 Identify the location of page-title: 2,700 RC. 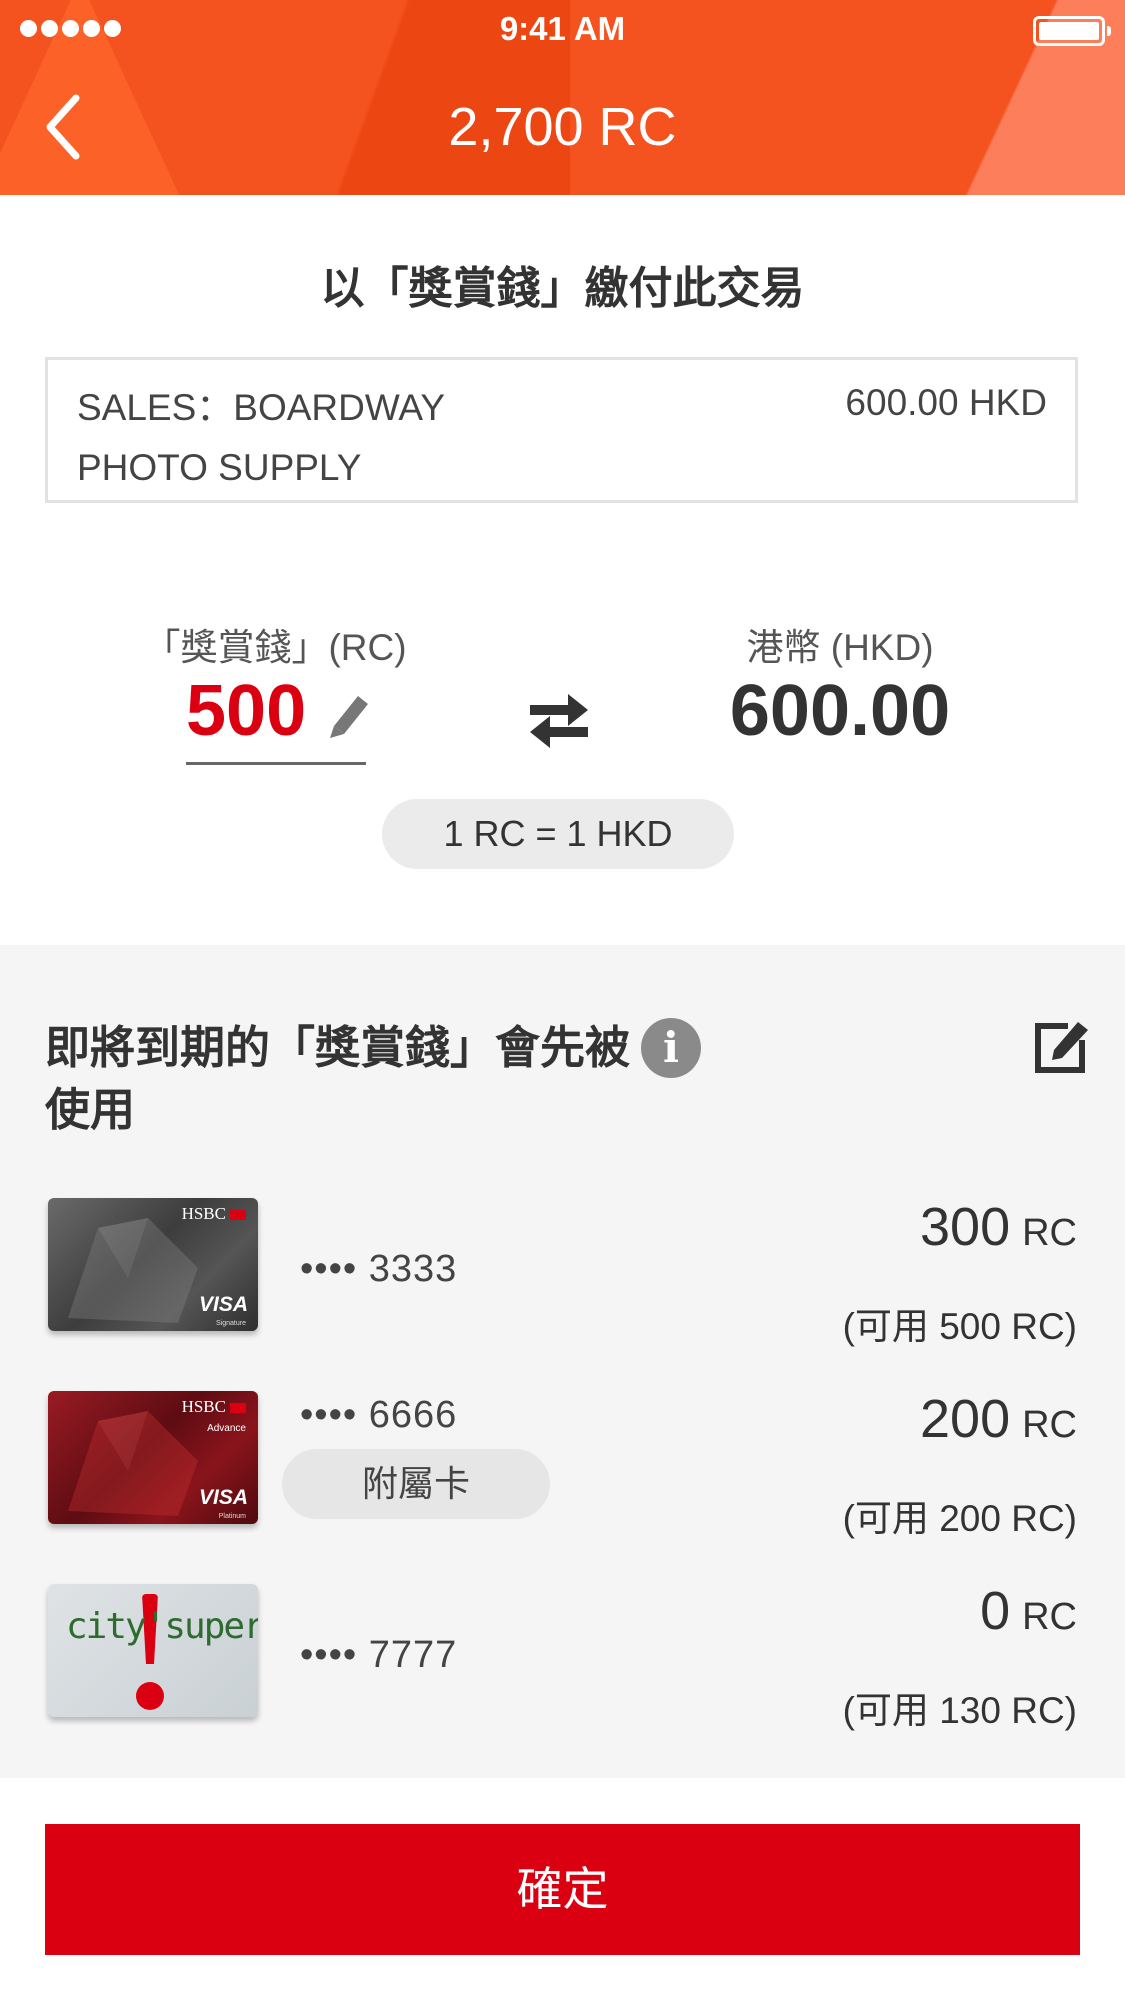
(562, 127).